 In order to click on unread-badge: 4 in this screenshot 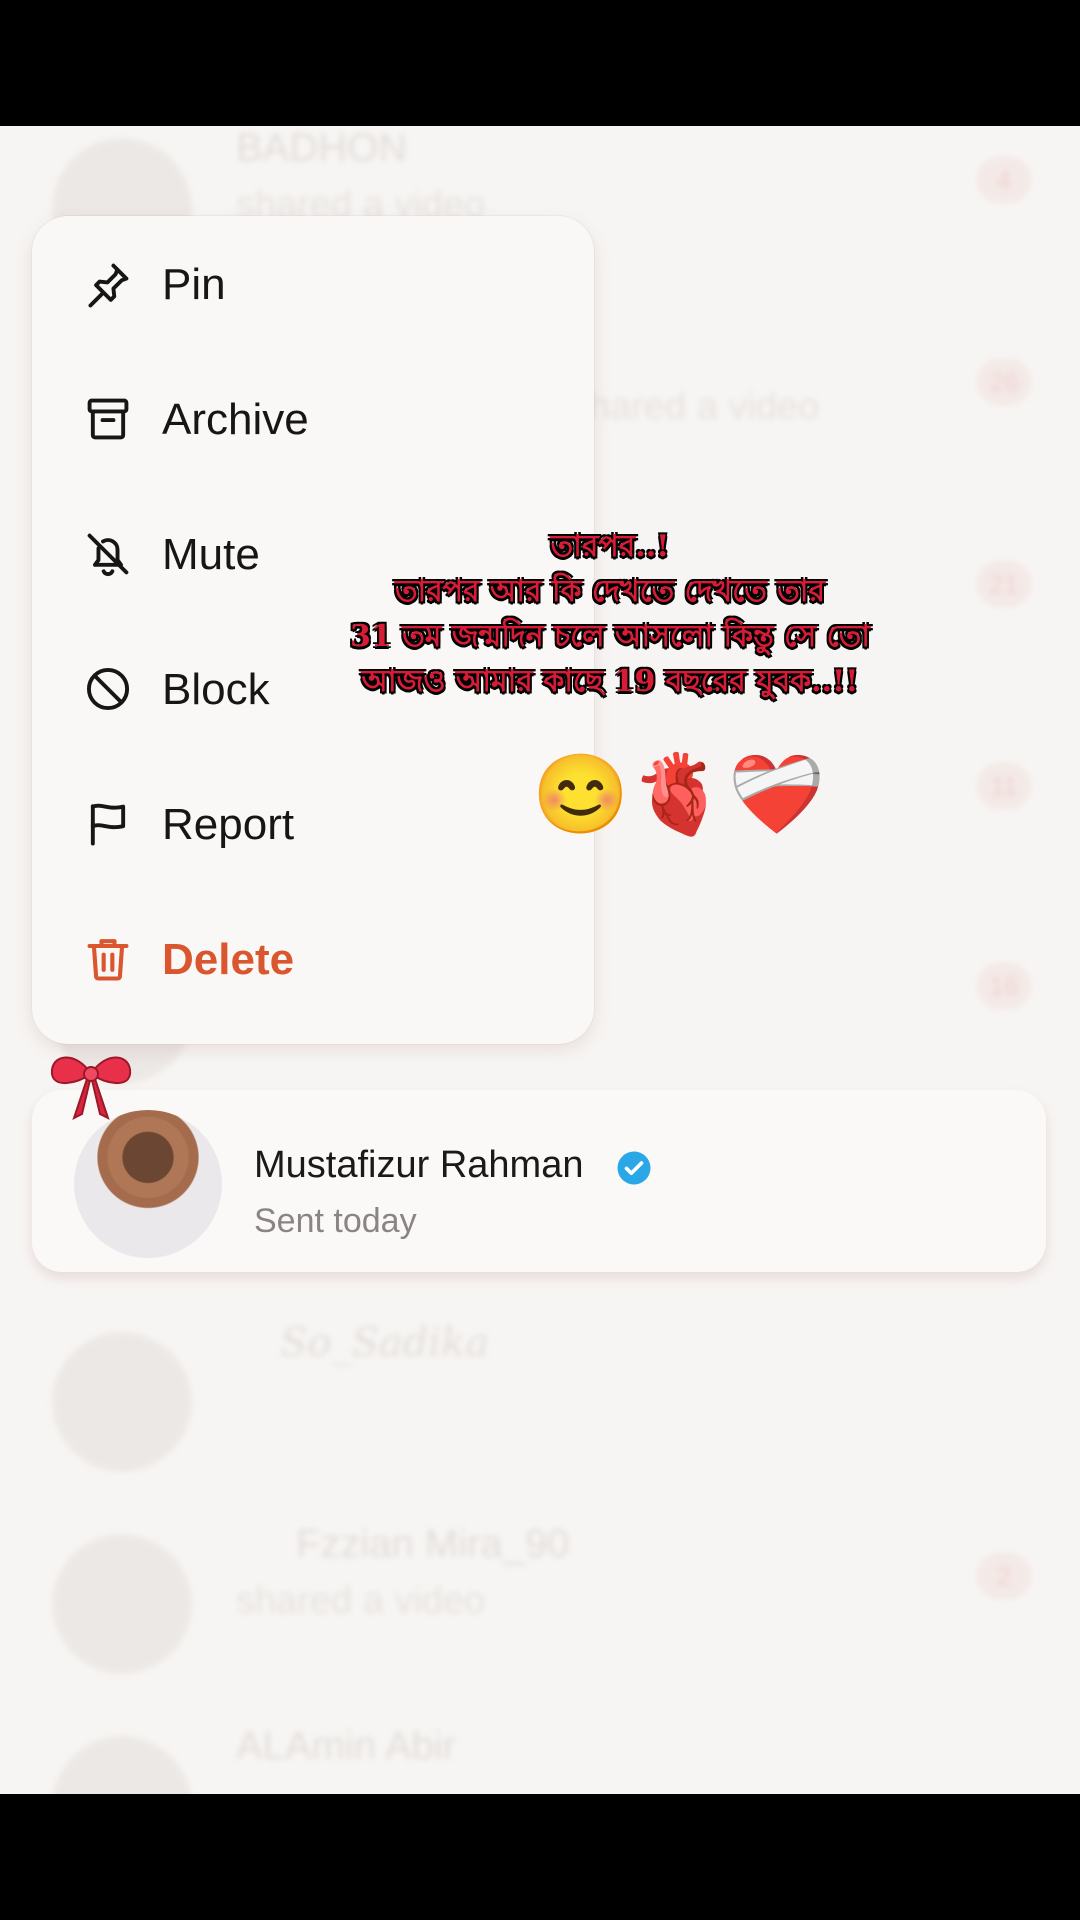, I will do `click(1004, 180)`.